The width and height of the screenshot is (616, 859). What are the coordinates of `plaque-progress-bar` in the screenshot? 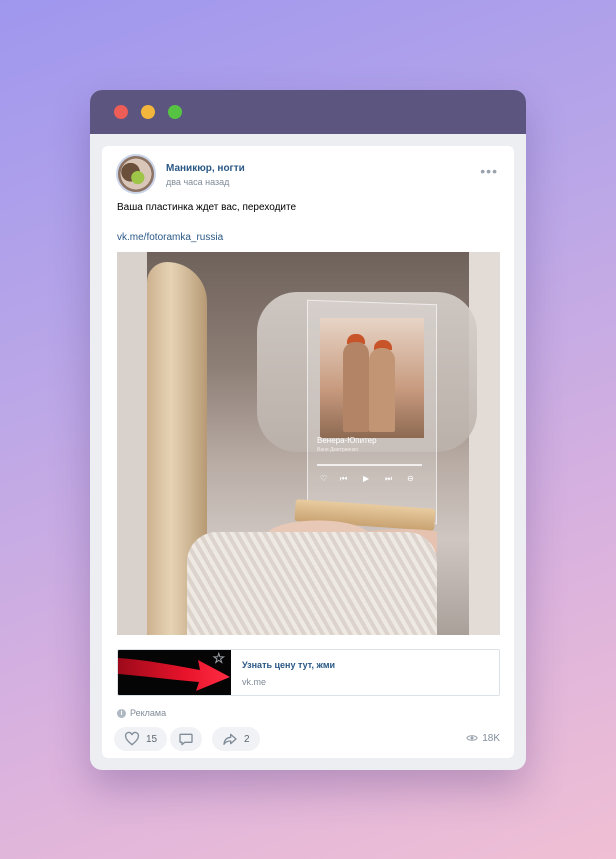 It's located at (369, 465).